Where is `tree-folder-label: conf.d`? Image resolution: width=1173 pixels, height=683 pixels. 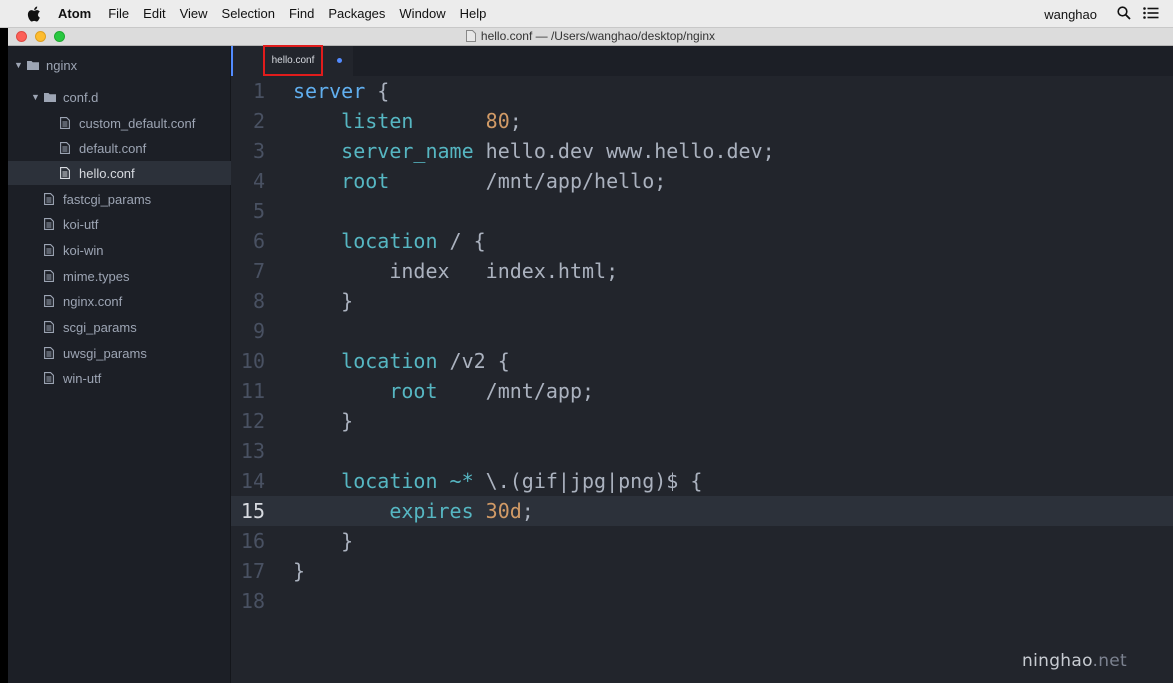
tree-folder-label: conf.d is located at coordinates (81, 97).